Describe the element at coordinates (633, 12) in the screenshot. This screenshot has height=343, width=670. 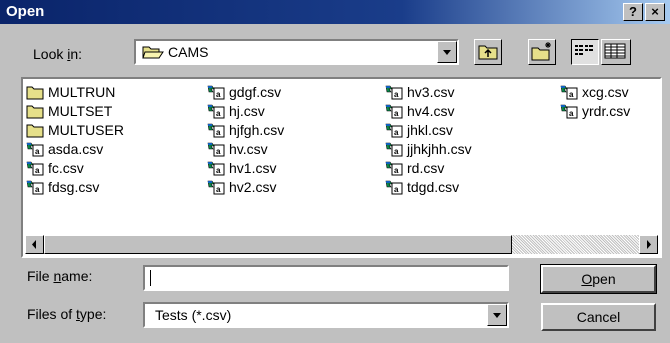
I see `help-button: ?` at that location.